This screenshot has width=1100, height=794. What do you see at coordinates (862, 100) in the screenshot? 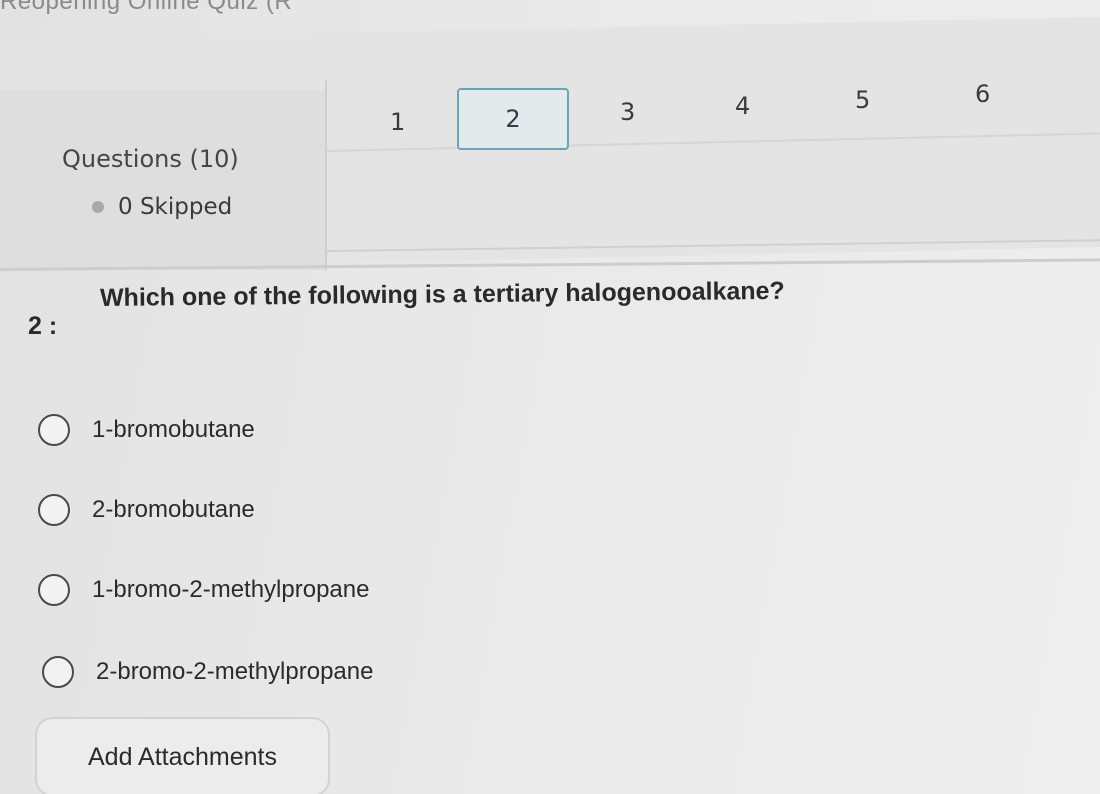
I see `question-nav-5: 5` at bounding box center [862, 100].